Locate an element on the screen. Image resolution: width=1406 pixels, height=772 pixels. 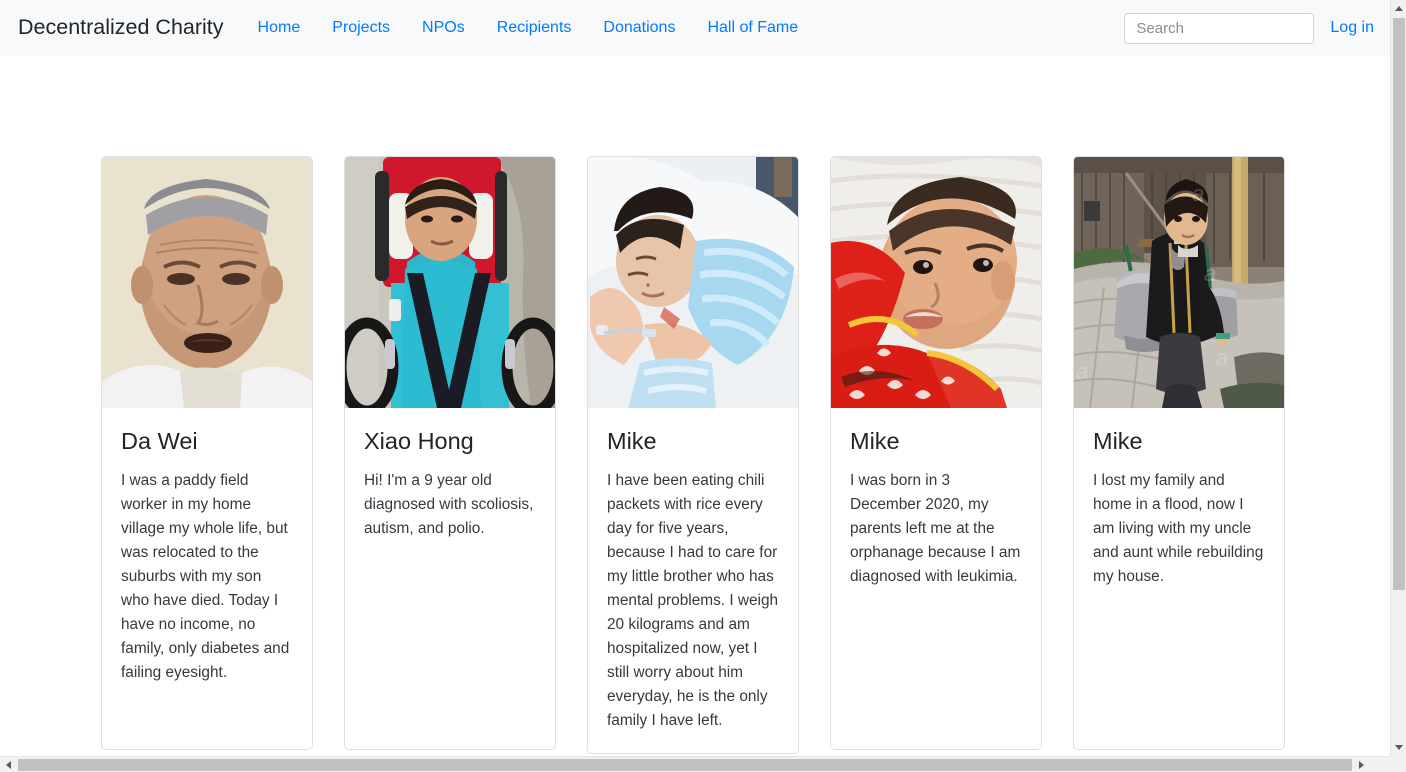
nav-link-npos: NPOs is located at coordinates (443, 28).